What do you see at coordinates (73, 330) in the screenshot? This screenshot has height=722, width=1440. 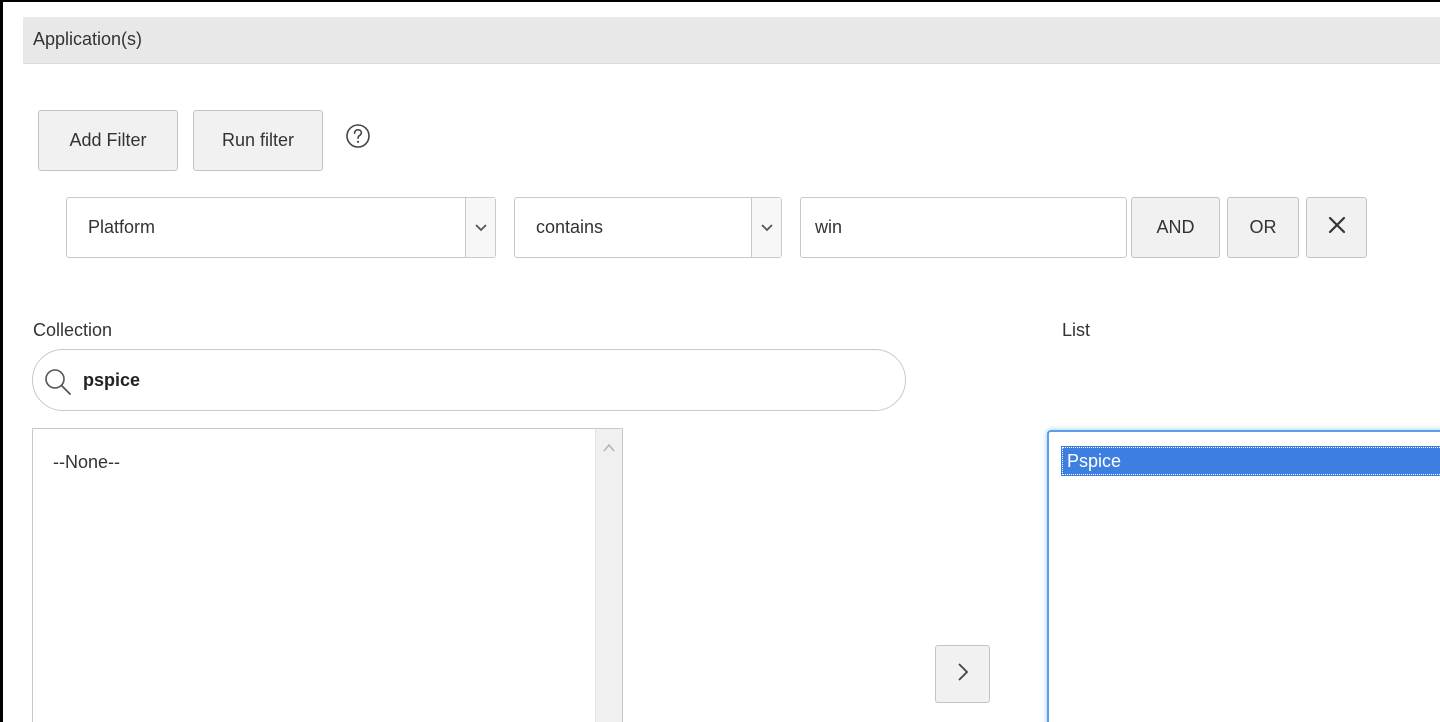 I see `collection-label: Collection` at bounding box center [73, 330].